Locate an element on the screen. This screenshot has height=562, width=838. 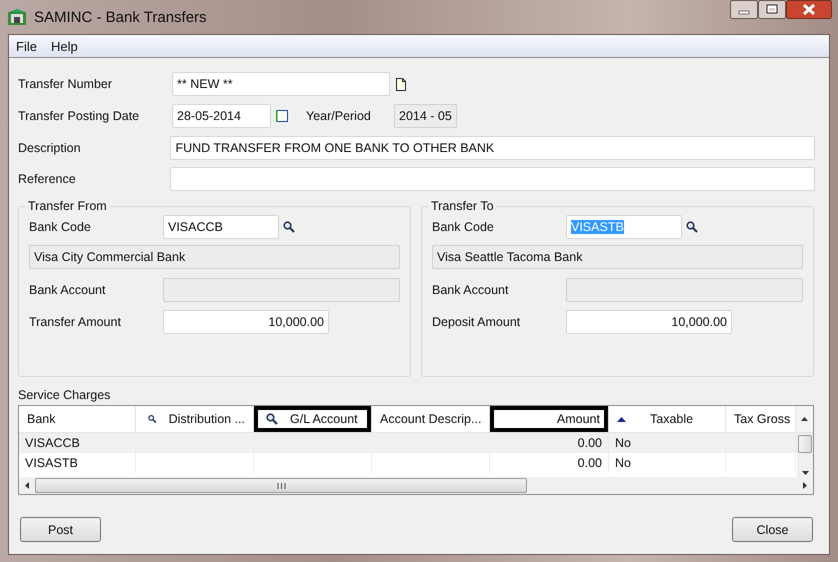
field-label: Reference is located at coordinates (47, 179).